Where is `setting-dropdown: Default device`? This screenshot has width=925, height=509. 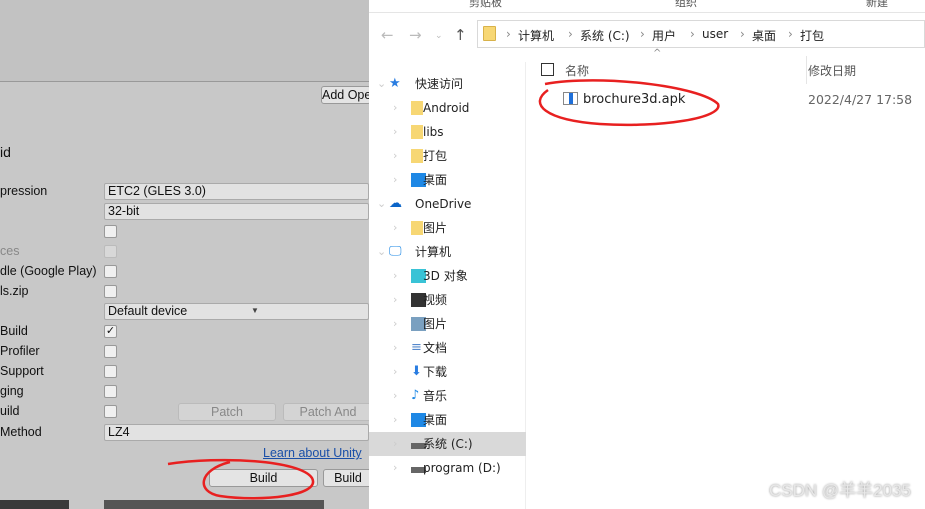 setting-dropdown: Default device is located at coordinates (236, 311).